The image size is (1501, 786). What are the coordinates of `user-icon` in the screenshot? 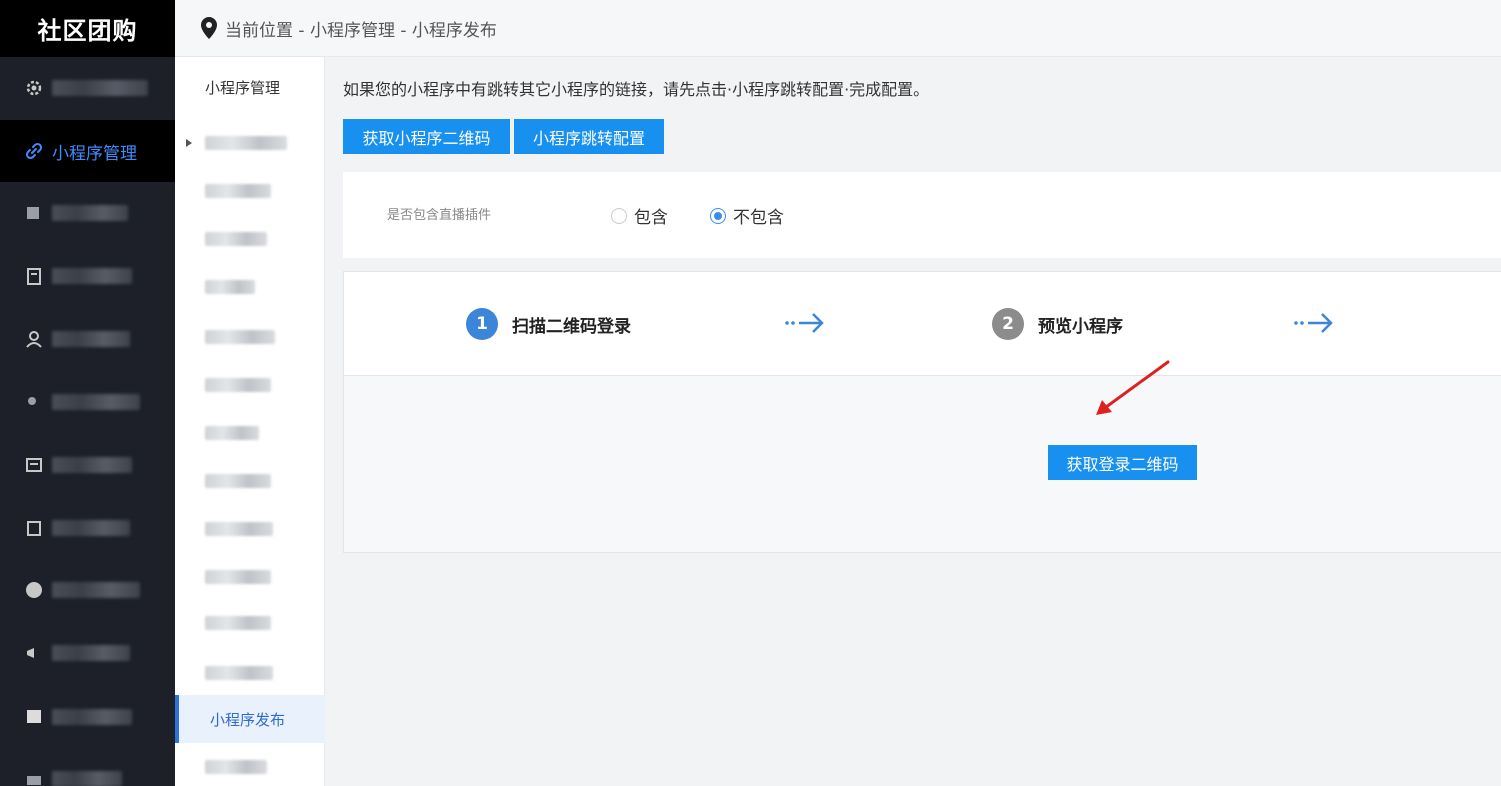 It's located at (34, 339).